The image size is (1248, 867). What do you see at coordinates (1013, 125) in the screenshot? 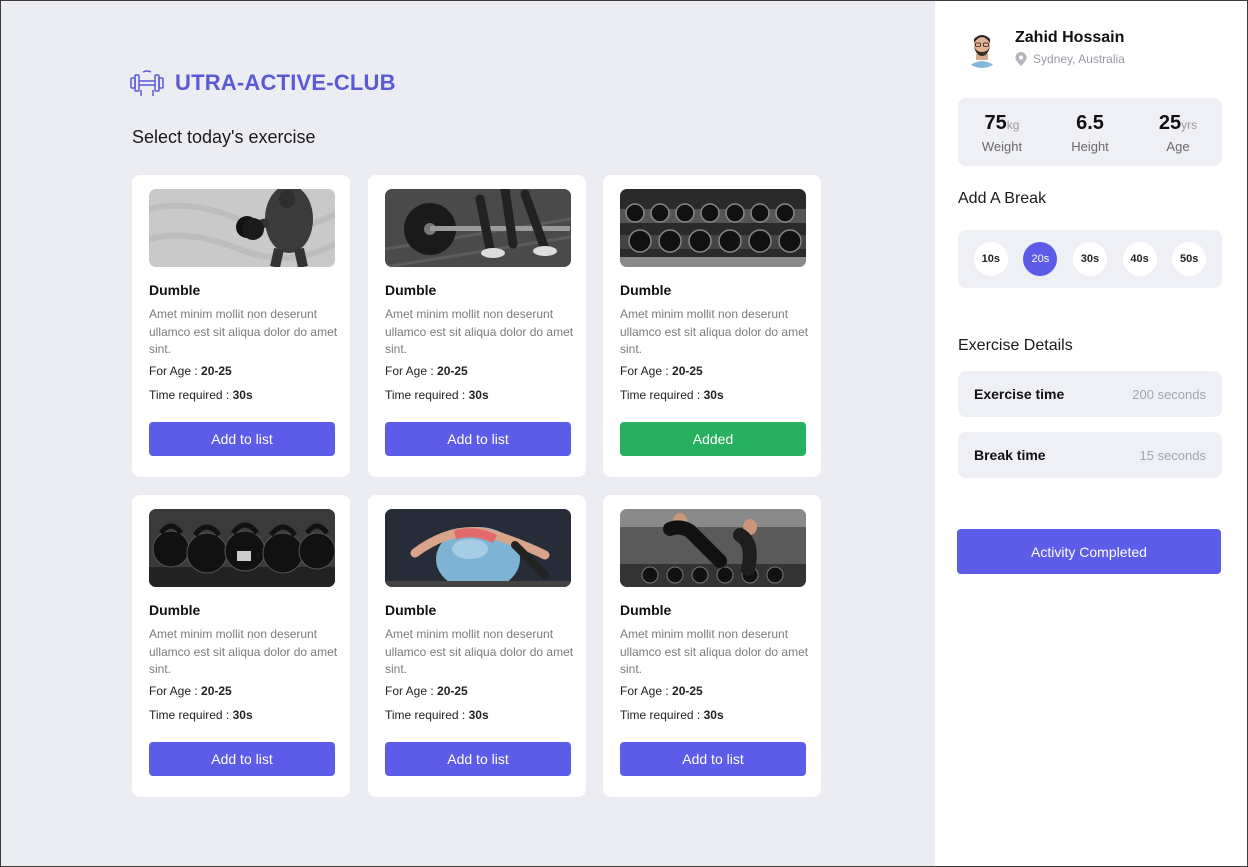
I see `stat-unit: kg` at bounding box center [1013, 125].